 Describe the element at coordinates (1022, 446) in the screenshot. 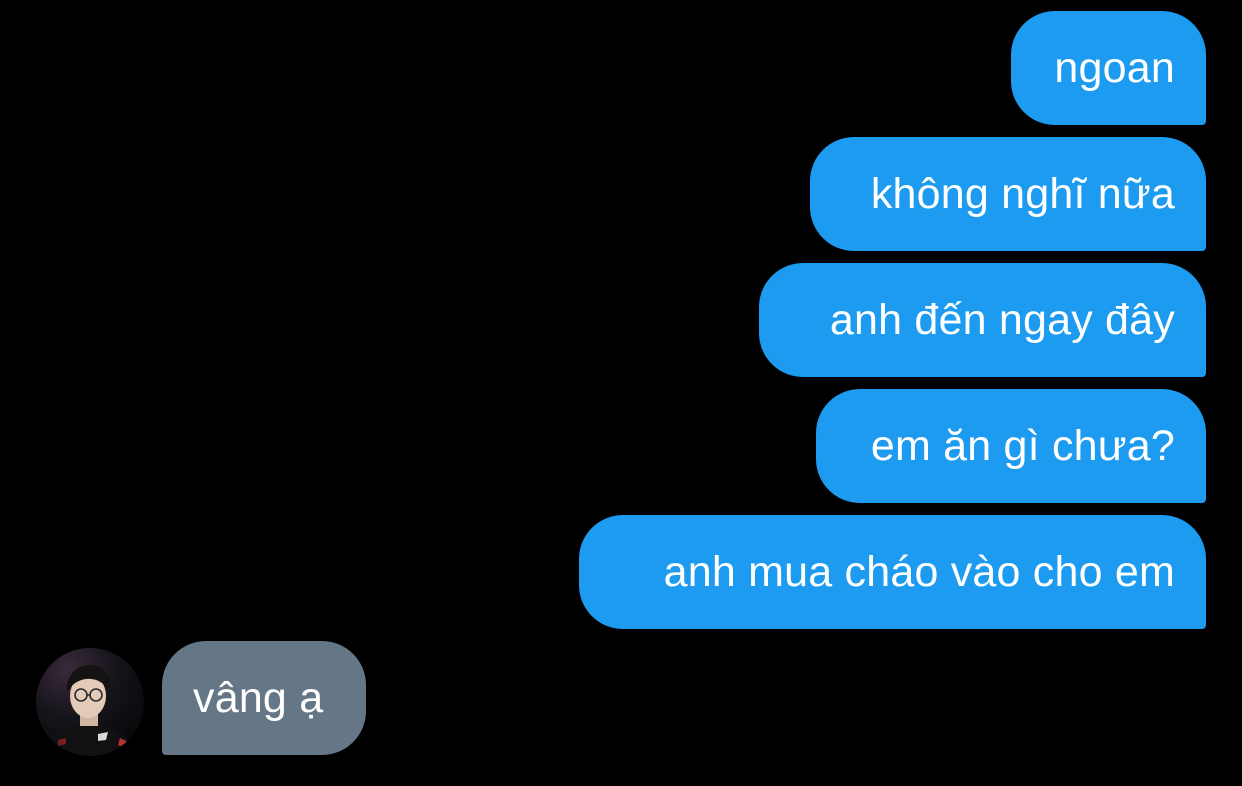

I see `message-text: em ăn gì chưa?` at that location.